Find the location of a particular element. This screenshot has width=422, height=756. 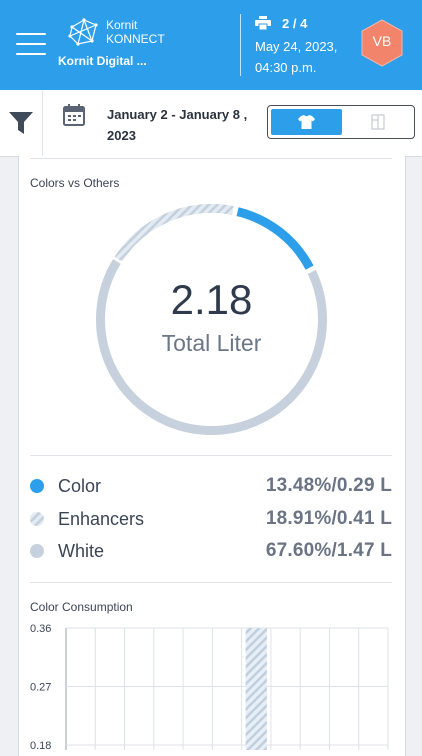

product-type-toggle is located at coordinates (341, 122).